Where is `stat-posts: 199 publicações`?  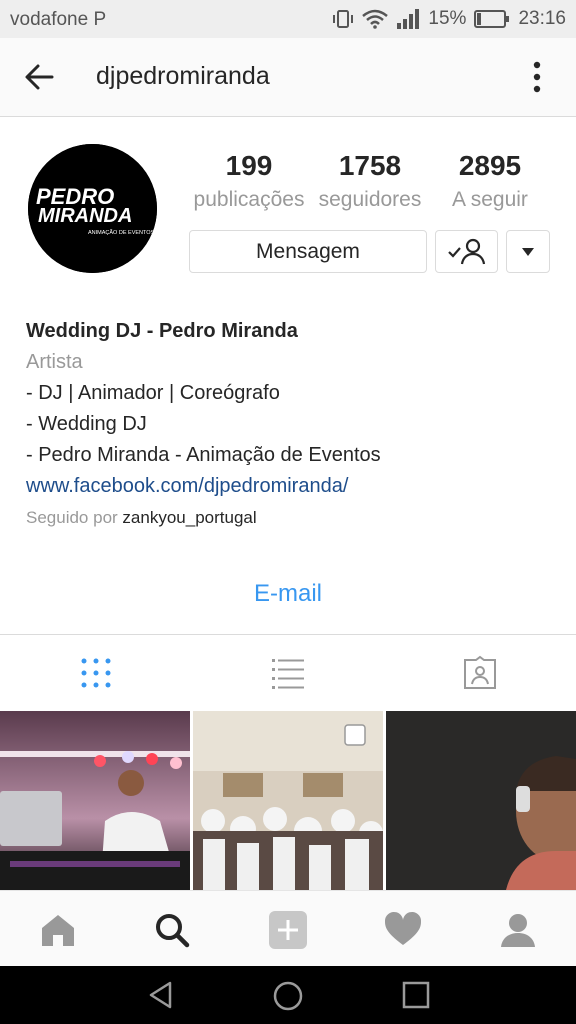
stat-posts: 199 publicações is located at coordinates (249, 181).